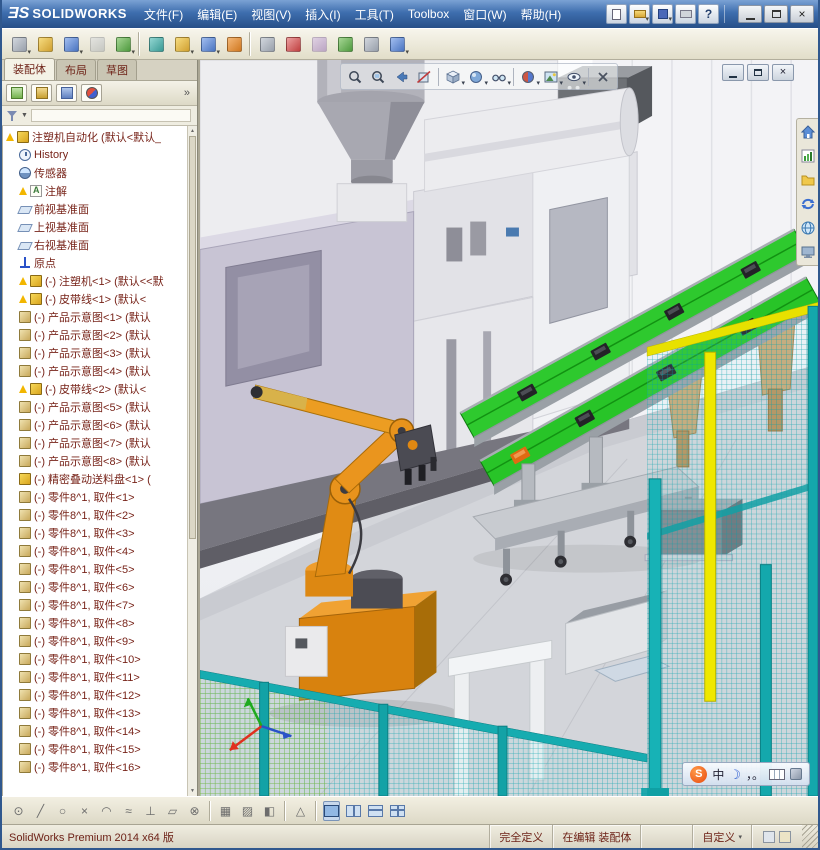 This screenshot has height=850, width=820. I want to click on status-tag-icon, so click(785, 836).